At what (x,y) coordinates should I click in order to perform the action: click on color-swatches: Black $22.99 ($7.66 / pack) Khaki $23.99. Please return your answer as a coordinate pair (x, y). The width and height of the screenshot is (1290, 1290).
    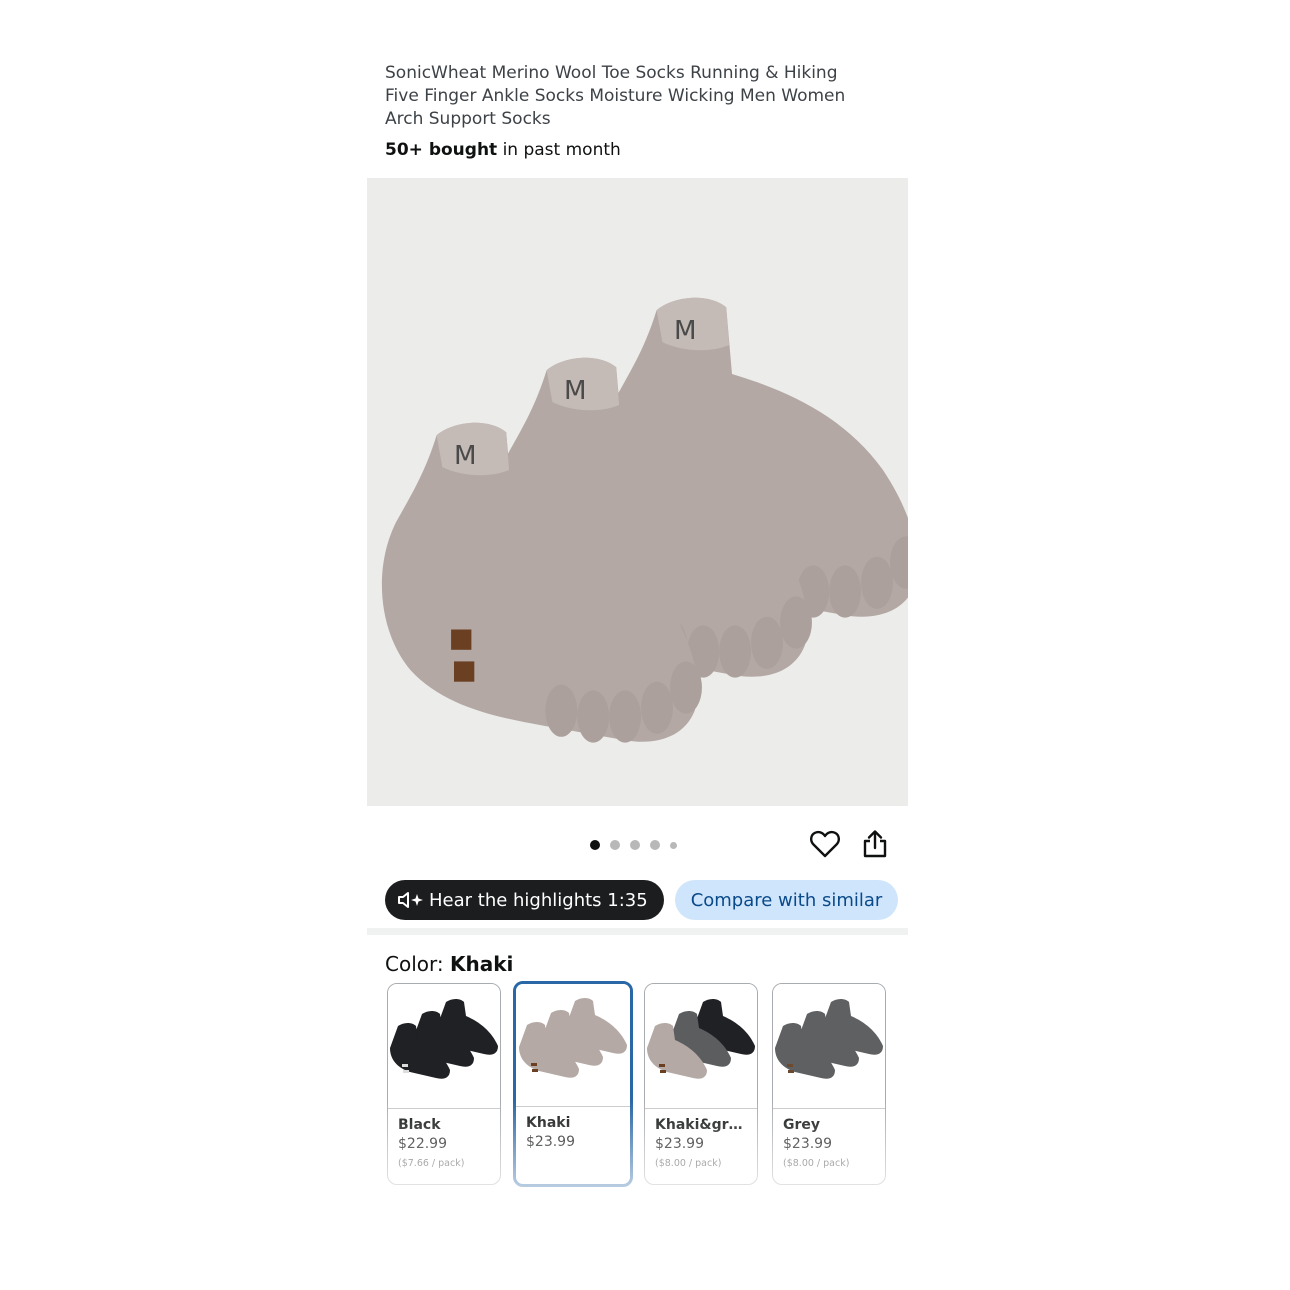
    Looking at the image, I should click on (647, 1084).